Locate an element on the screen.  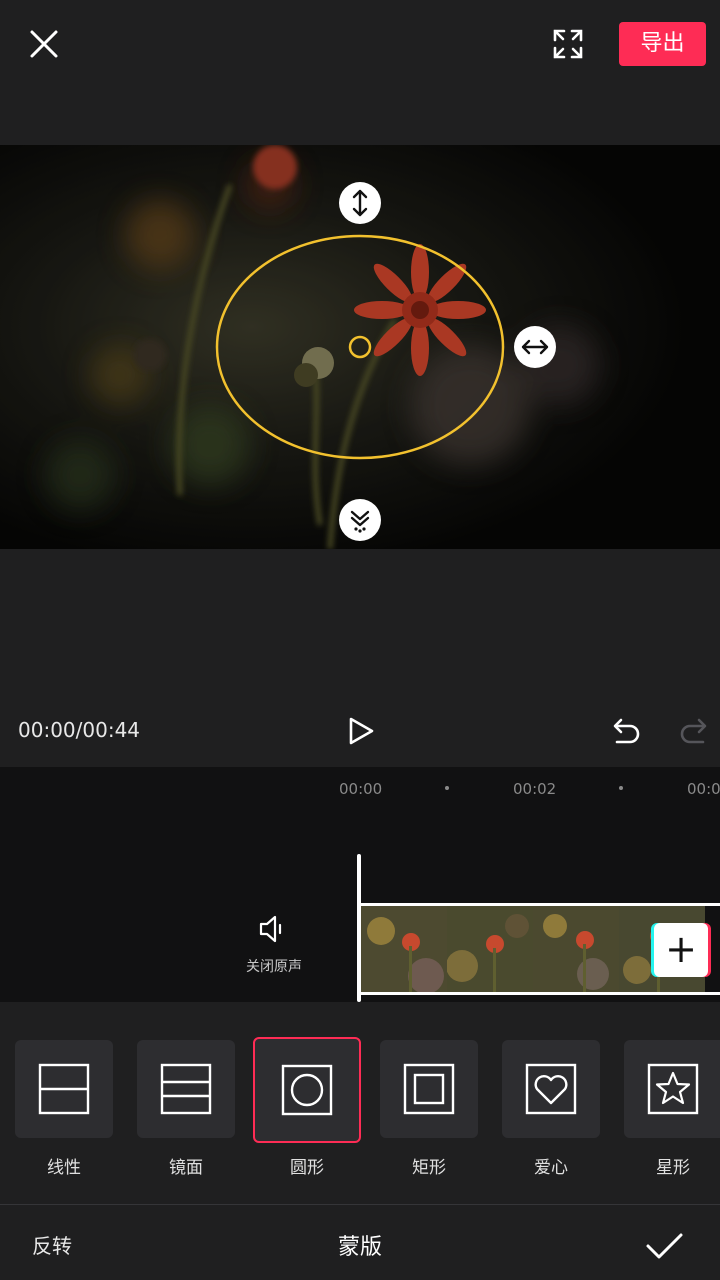
mask-option-heart is located at coordinates (551, 1089).